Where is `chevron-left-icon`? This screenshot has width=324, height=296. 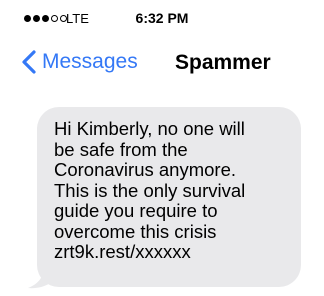 chevron-left-icon is located at coordinates (29, 62).